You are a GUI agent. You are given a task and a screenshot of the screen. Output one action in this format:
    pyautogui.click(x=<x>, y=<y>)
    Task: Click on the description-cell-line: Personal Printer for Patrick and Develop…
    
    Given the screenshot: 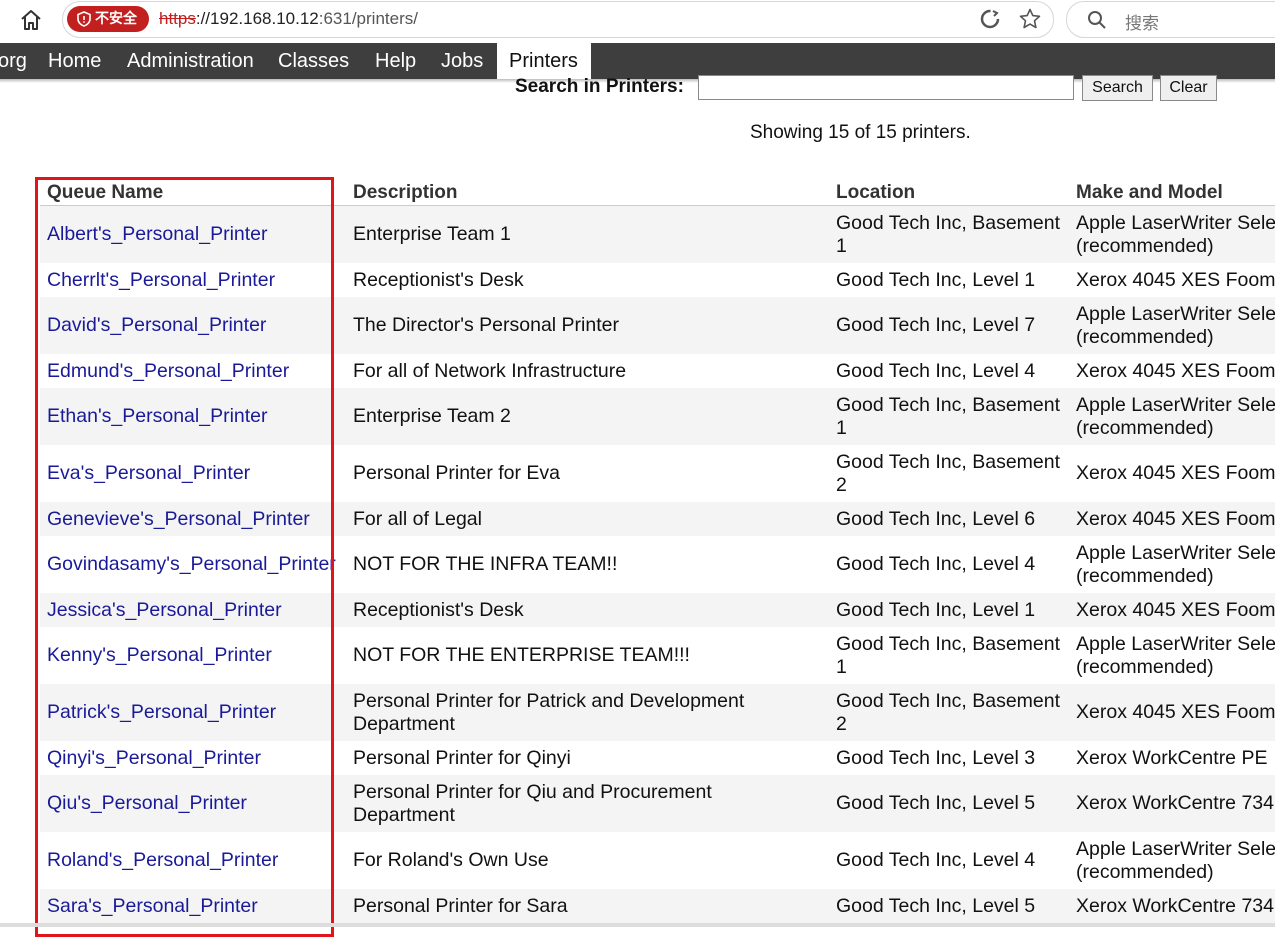 What is the action you would take?
    pyautogui.click(x=549, y=700)
    